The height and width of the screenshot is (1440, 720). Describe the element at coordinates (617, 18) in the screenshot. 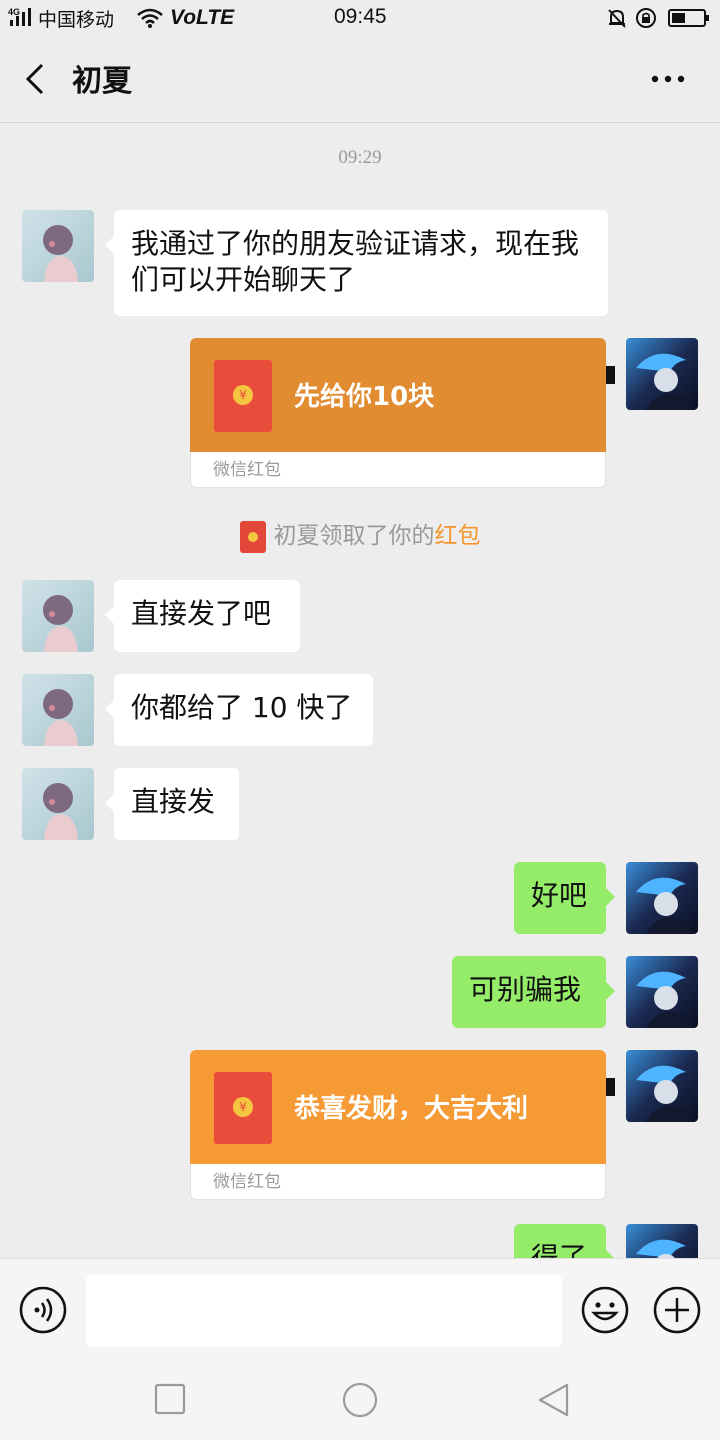

I see `mute-bell-icon` at that location.